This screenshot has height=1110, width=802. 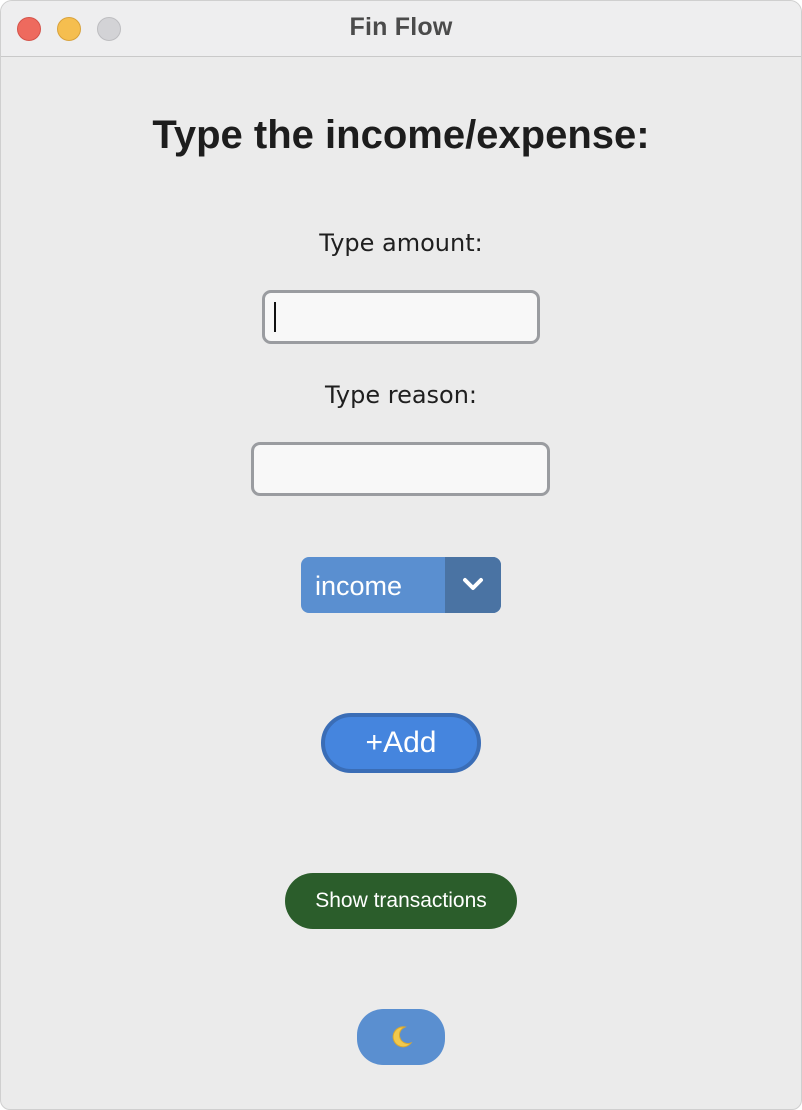 I want to click on page-title: Type the income/expense:, so click(x=401, y=135).